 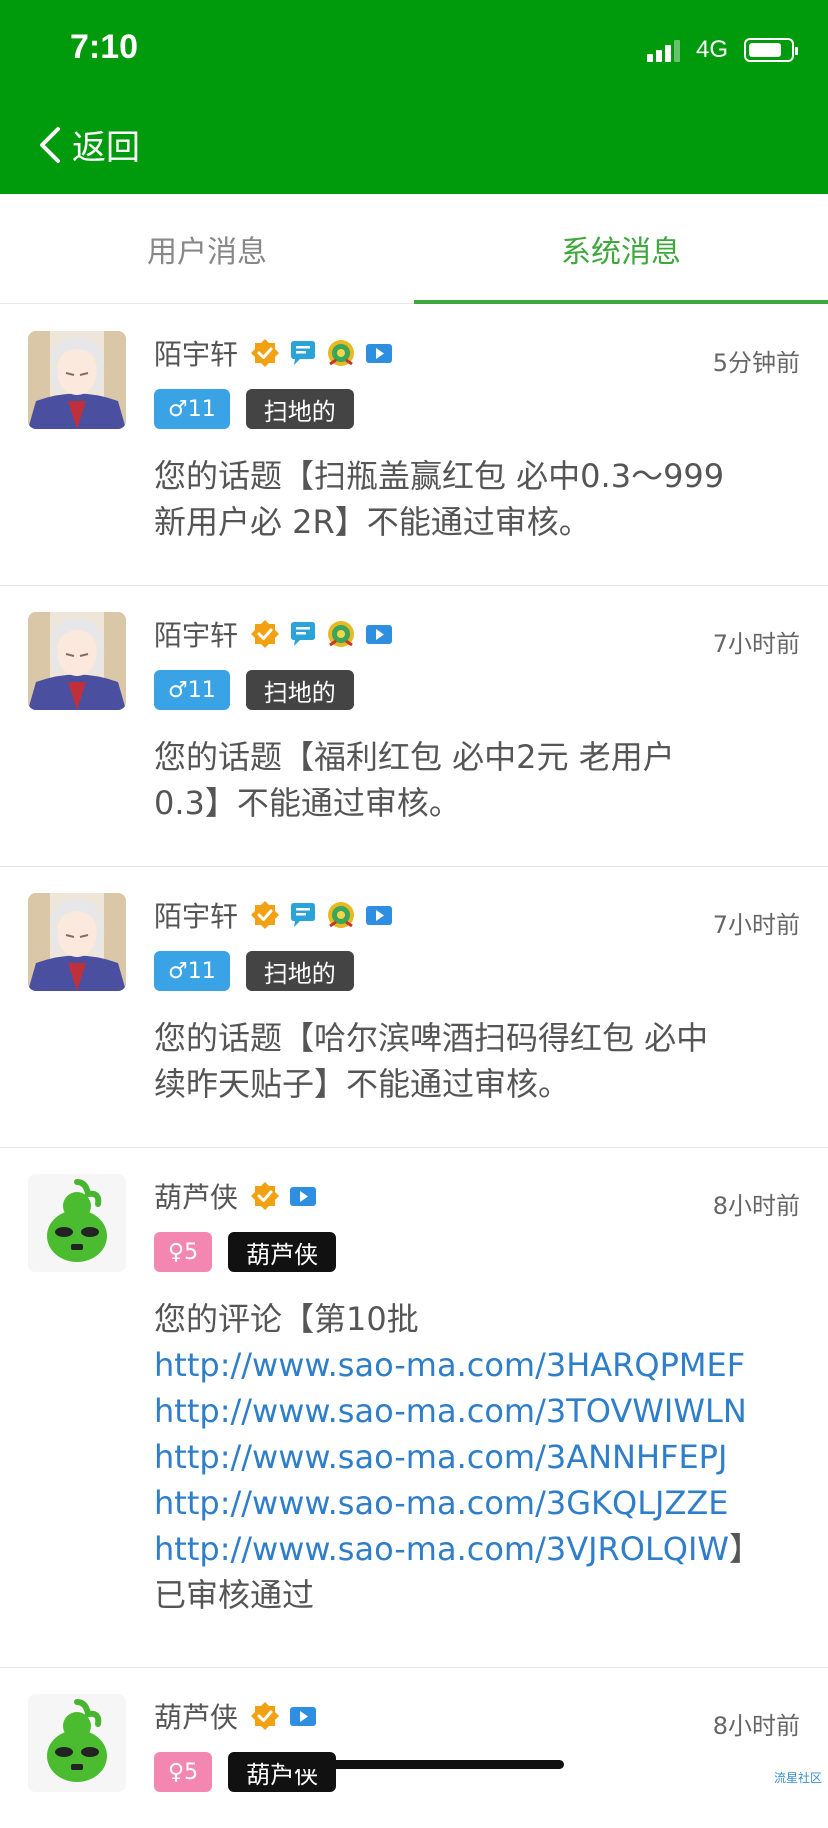 What do you see at coordinates (414, 97) in the screenshot?
I see `app-header: 7:10 4G 返回` at bounding box center [414, 97].